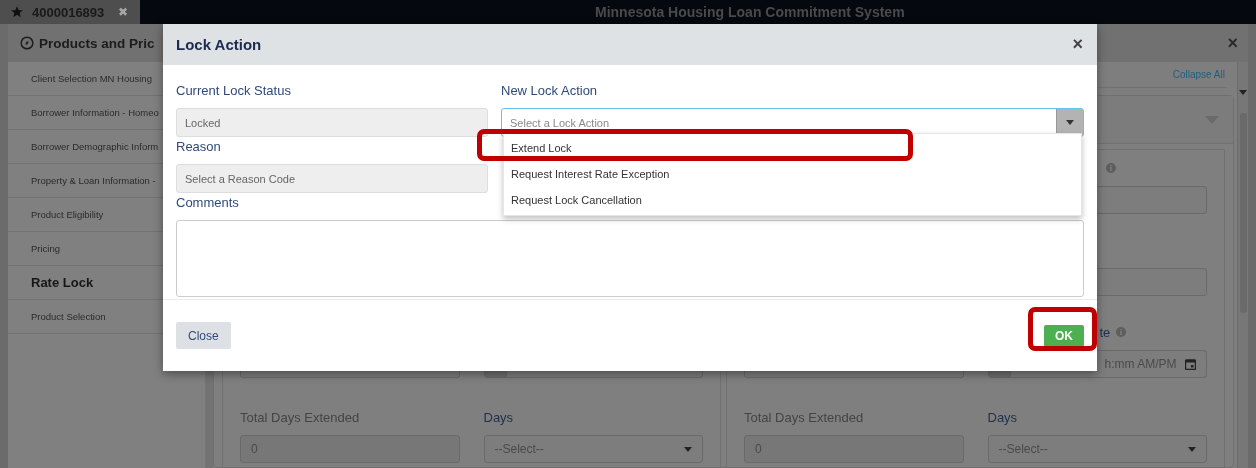 The height and width of the screenshot is (468, 1256). I want to click on star-icon, so click(17, 12).